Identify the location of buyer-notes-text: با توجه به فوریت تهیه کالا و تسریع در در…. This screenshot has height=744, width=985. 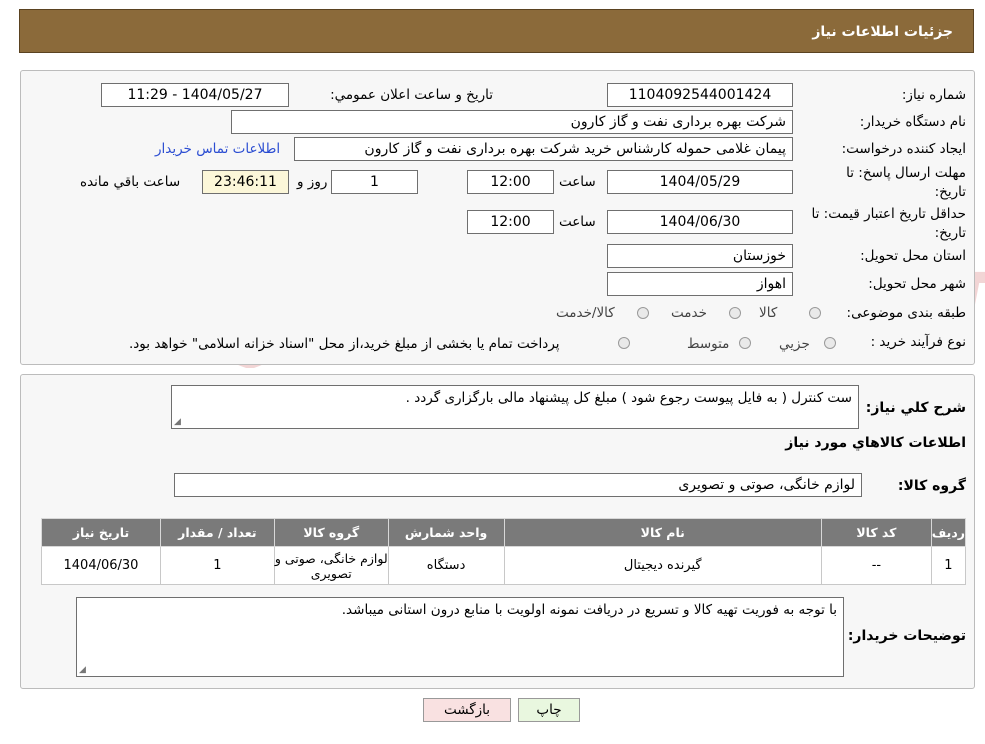
(589, 610).